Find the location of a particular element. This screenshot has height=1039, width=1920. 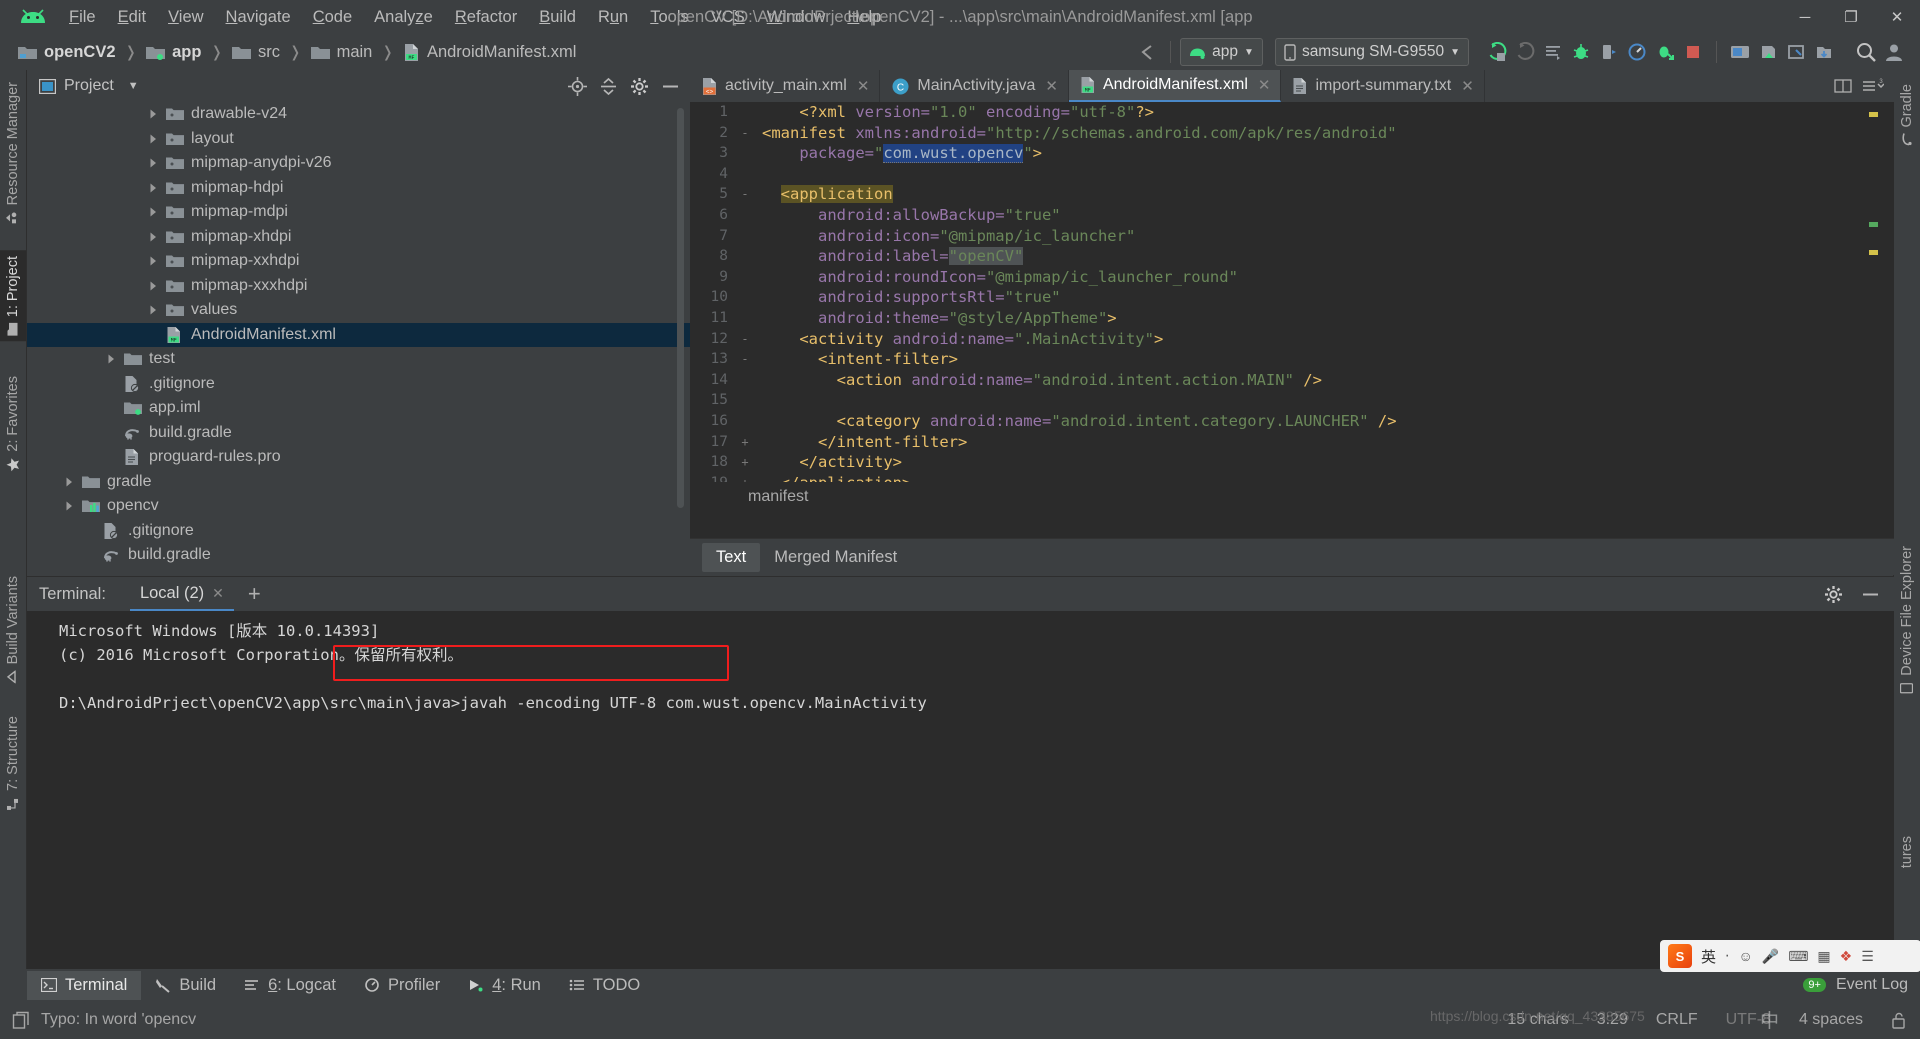

sidebar-item-resource-manager: Resource Manager is located at coordinates (13, 153).